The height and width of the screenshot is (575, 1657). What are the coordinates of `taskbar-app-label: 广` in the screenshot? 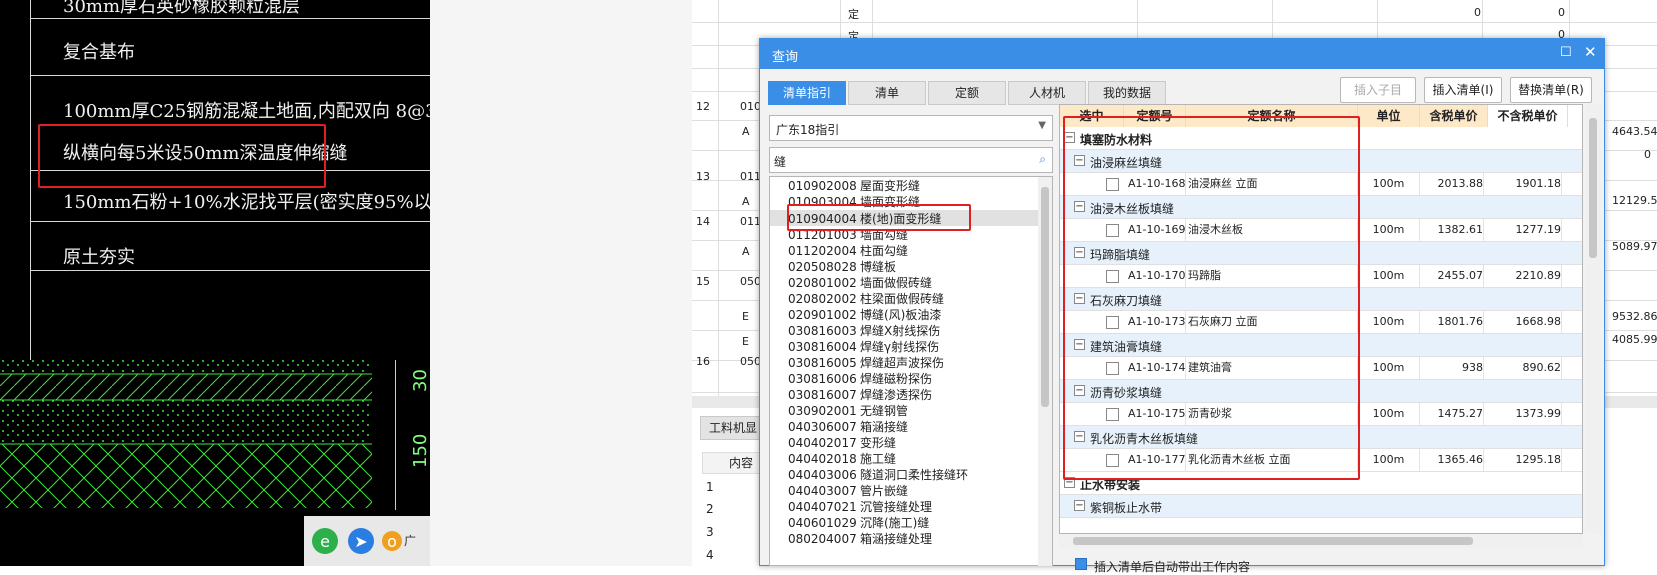 It's located at (410, 541).